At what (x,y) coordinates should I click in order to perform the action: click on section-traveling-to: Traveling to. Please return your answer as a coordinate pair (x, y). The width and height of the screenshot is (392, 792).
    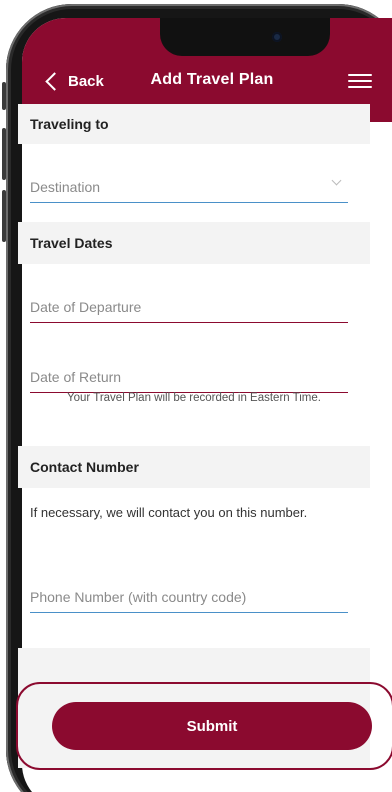
    Looking at the image, I should click on (194, 124).